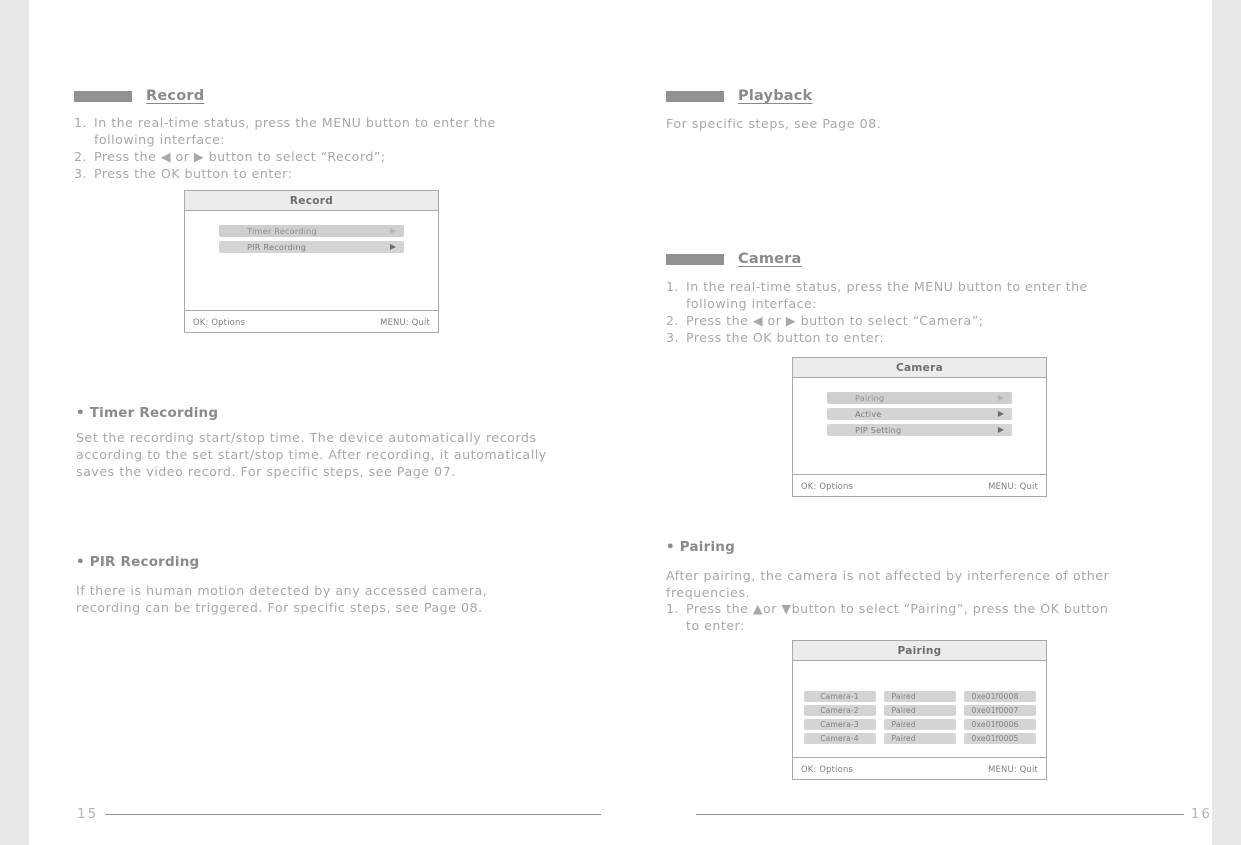 The image size is (1241, 845). Describe the element at coordinates (919, 430) in the screenshot. I see `menu-item-pip-setting: PIP Setting ▶` at that location.